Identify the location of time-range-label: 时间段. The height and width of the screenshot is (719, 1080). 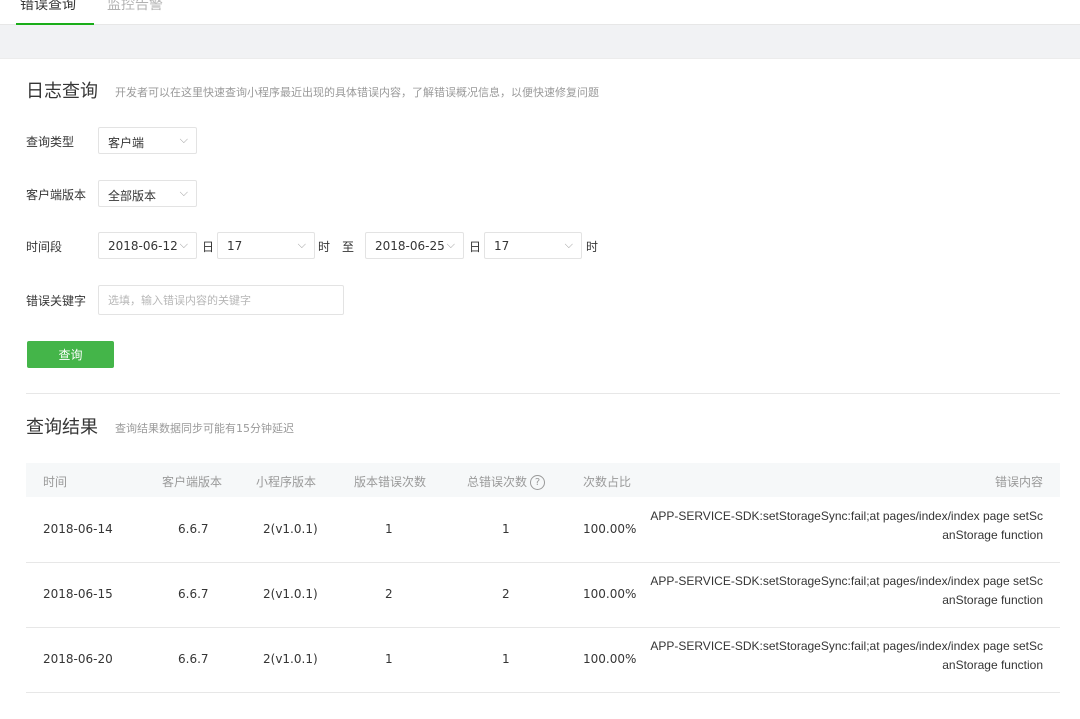
(44, 247).